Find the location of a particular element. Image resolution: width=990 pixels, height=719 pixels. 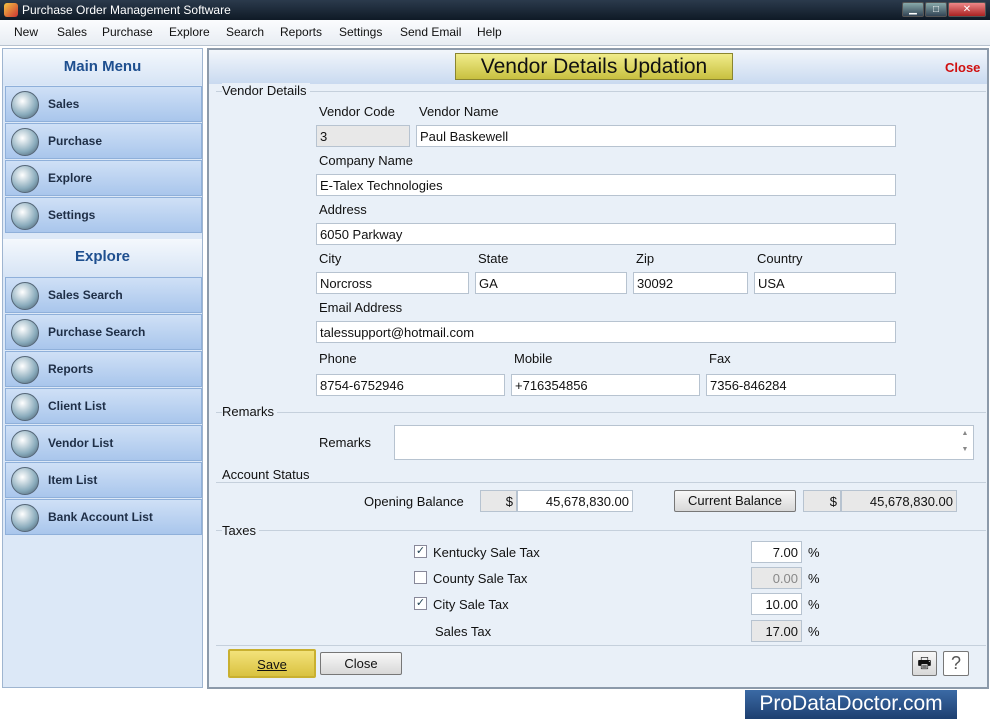

phone-field: 8754-6752946 is located at coordinates (410, 385).